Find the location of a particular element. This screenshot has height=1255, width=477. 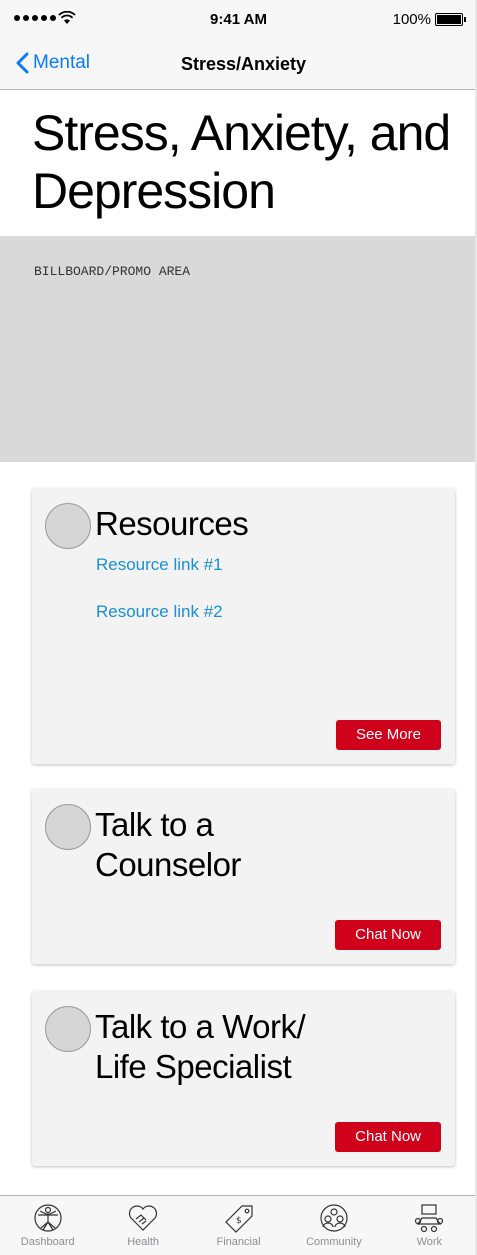

work-life-specialist-card: Talk to a Work/ Life Specialist Chat Now is located at coordinates (243, 1078).